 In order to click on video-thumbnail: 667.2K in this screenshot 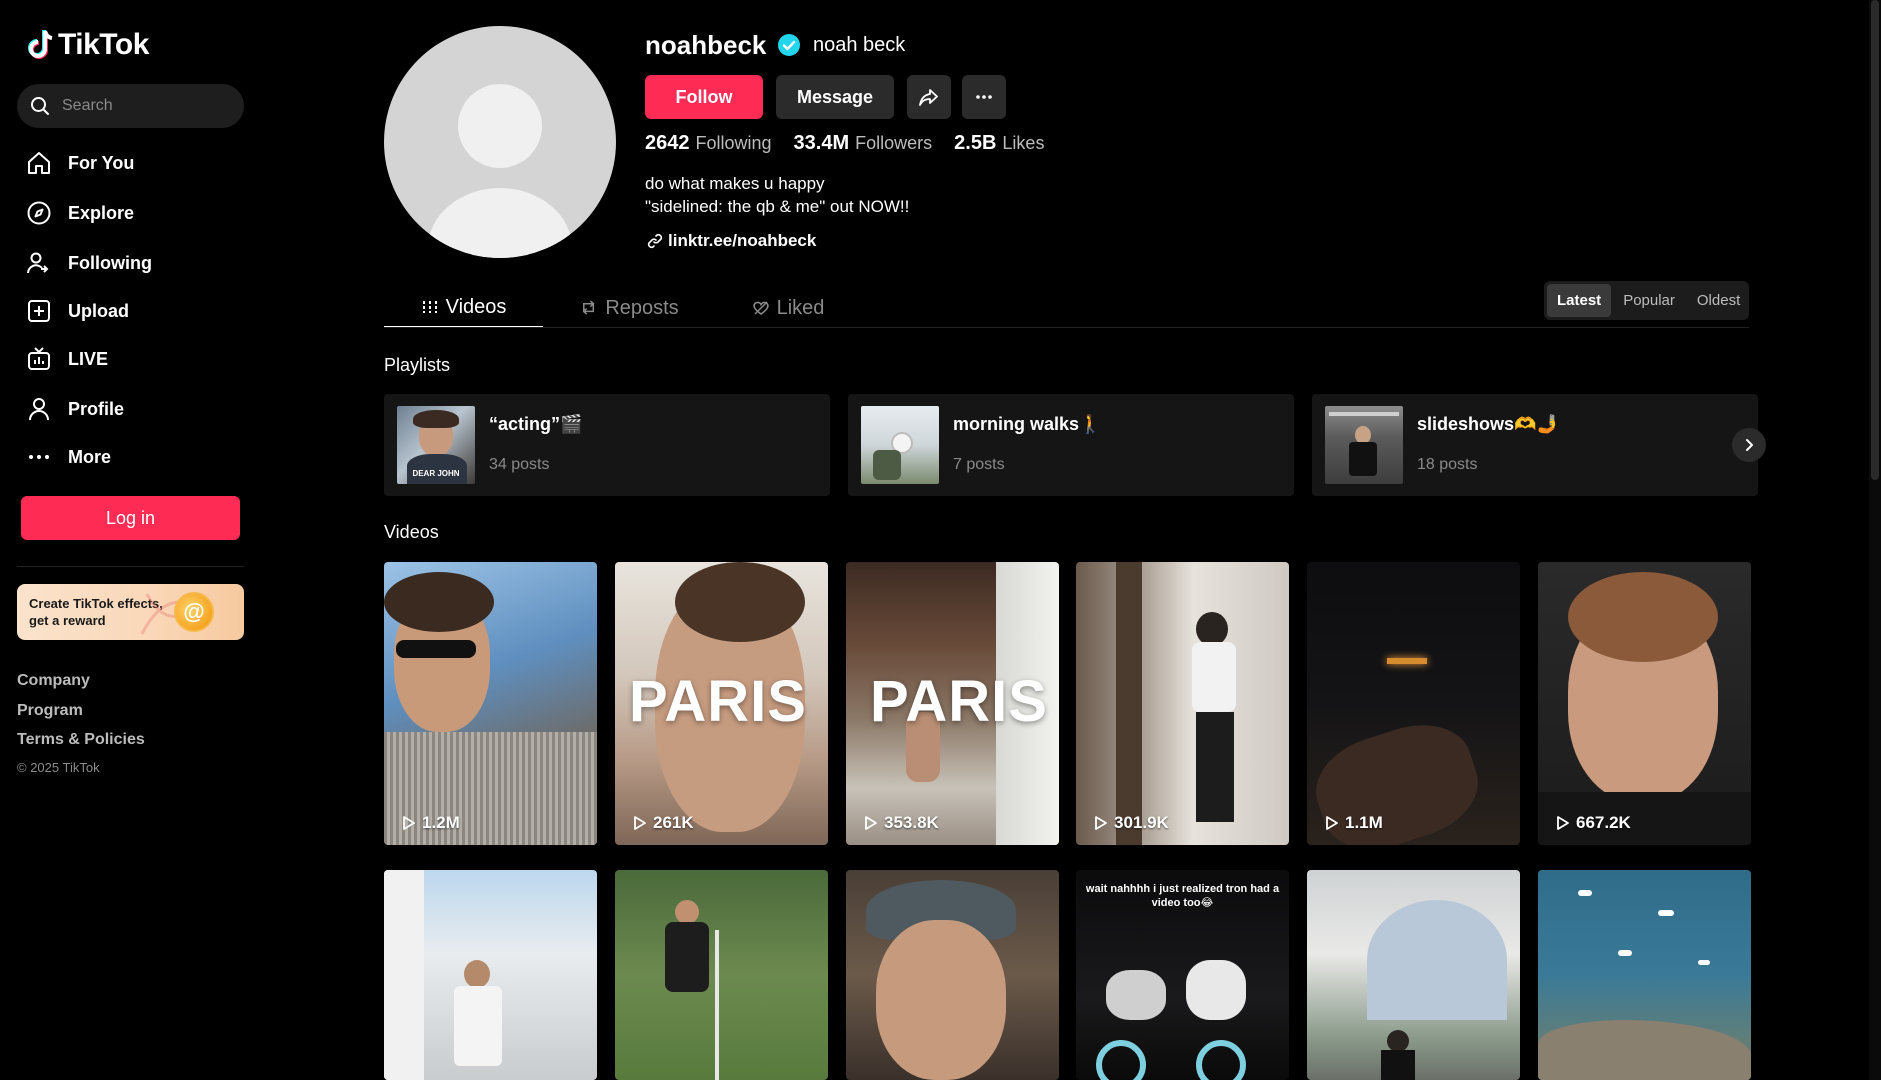, I will do `click(1644, 703)`.